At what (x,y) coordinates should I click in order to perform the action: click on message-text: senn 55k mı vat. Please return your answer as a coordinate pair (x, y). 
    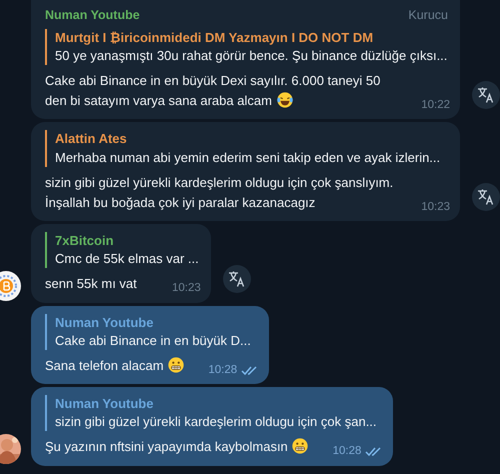
    Looking at the image, I should click on (91, 284).